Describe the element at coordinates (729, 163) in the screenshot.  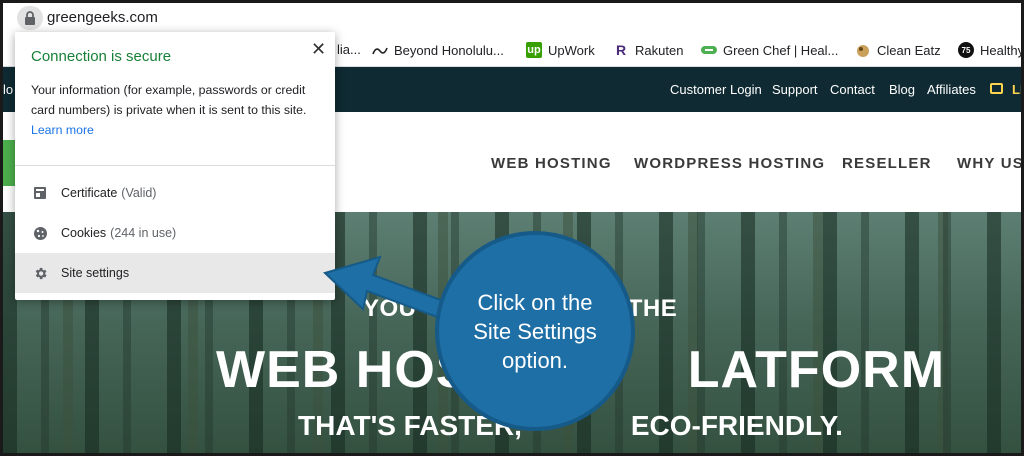
I see `nav-wordpress-hosting: WORDPRESS HOSTING` at that location.